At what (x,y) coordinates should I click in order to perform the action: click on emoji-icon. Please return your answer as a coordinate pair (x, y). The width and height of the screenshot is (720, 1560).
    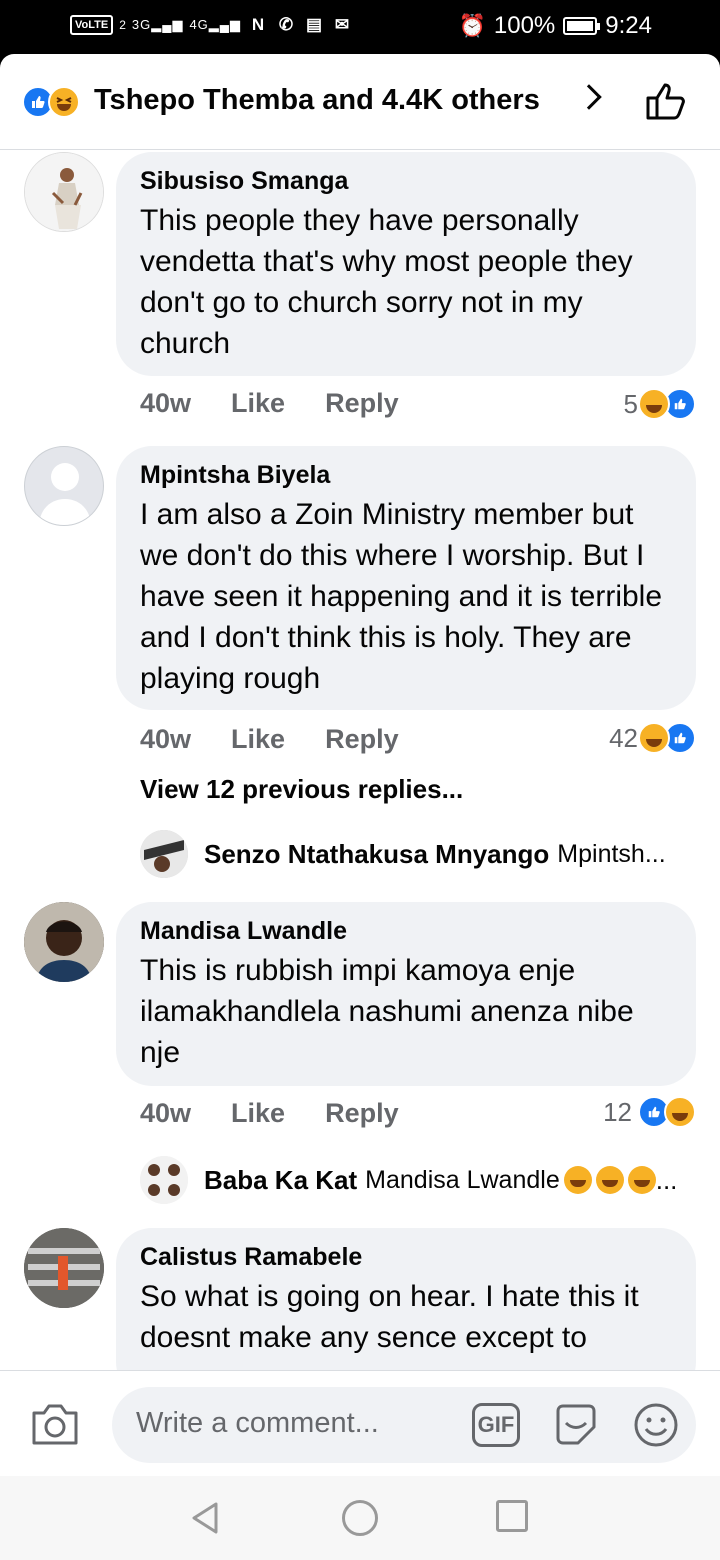
    Looking at the image, I should click on (656, 1425).